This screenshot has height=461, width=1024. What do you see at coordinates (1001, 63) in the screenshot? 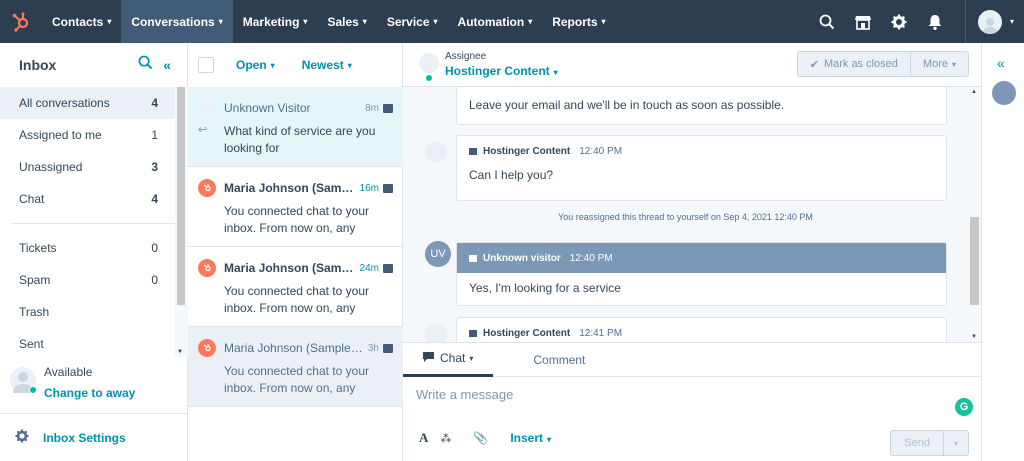
I see `expand-sidebar-icon: «` at bounding box center [1001, 63].